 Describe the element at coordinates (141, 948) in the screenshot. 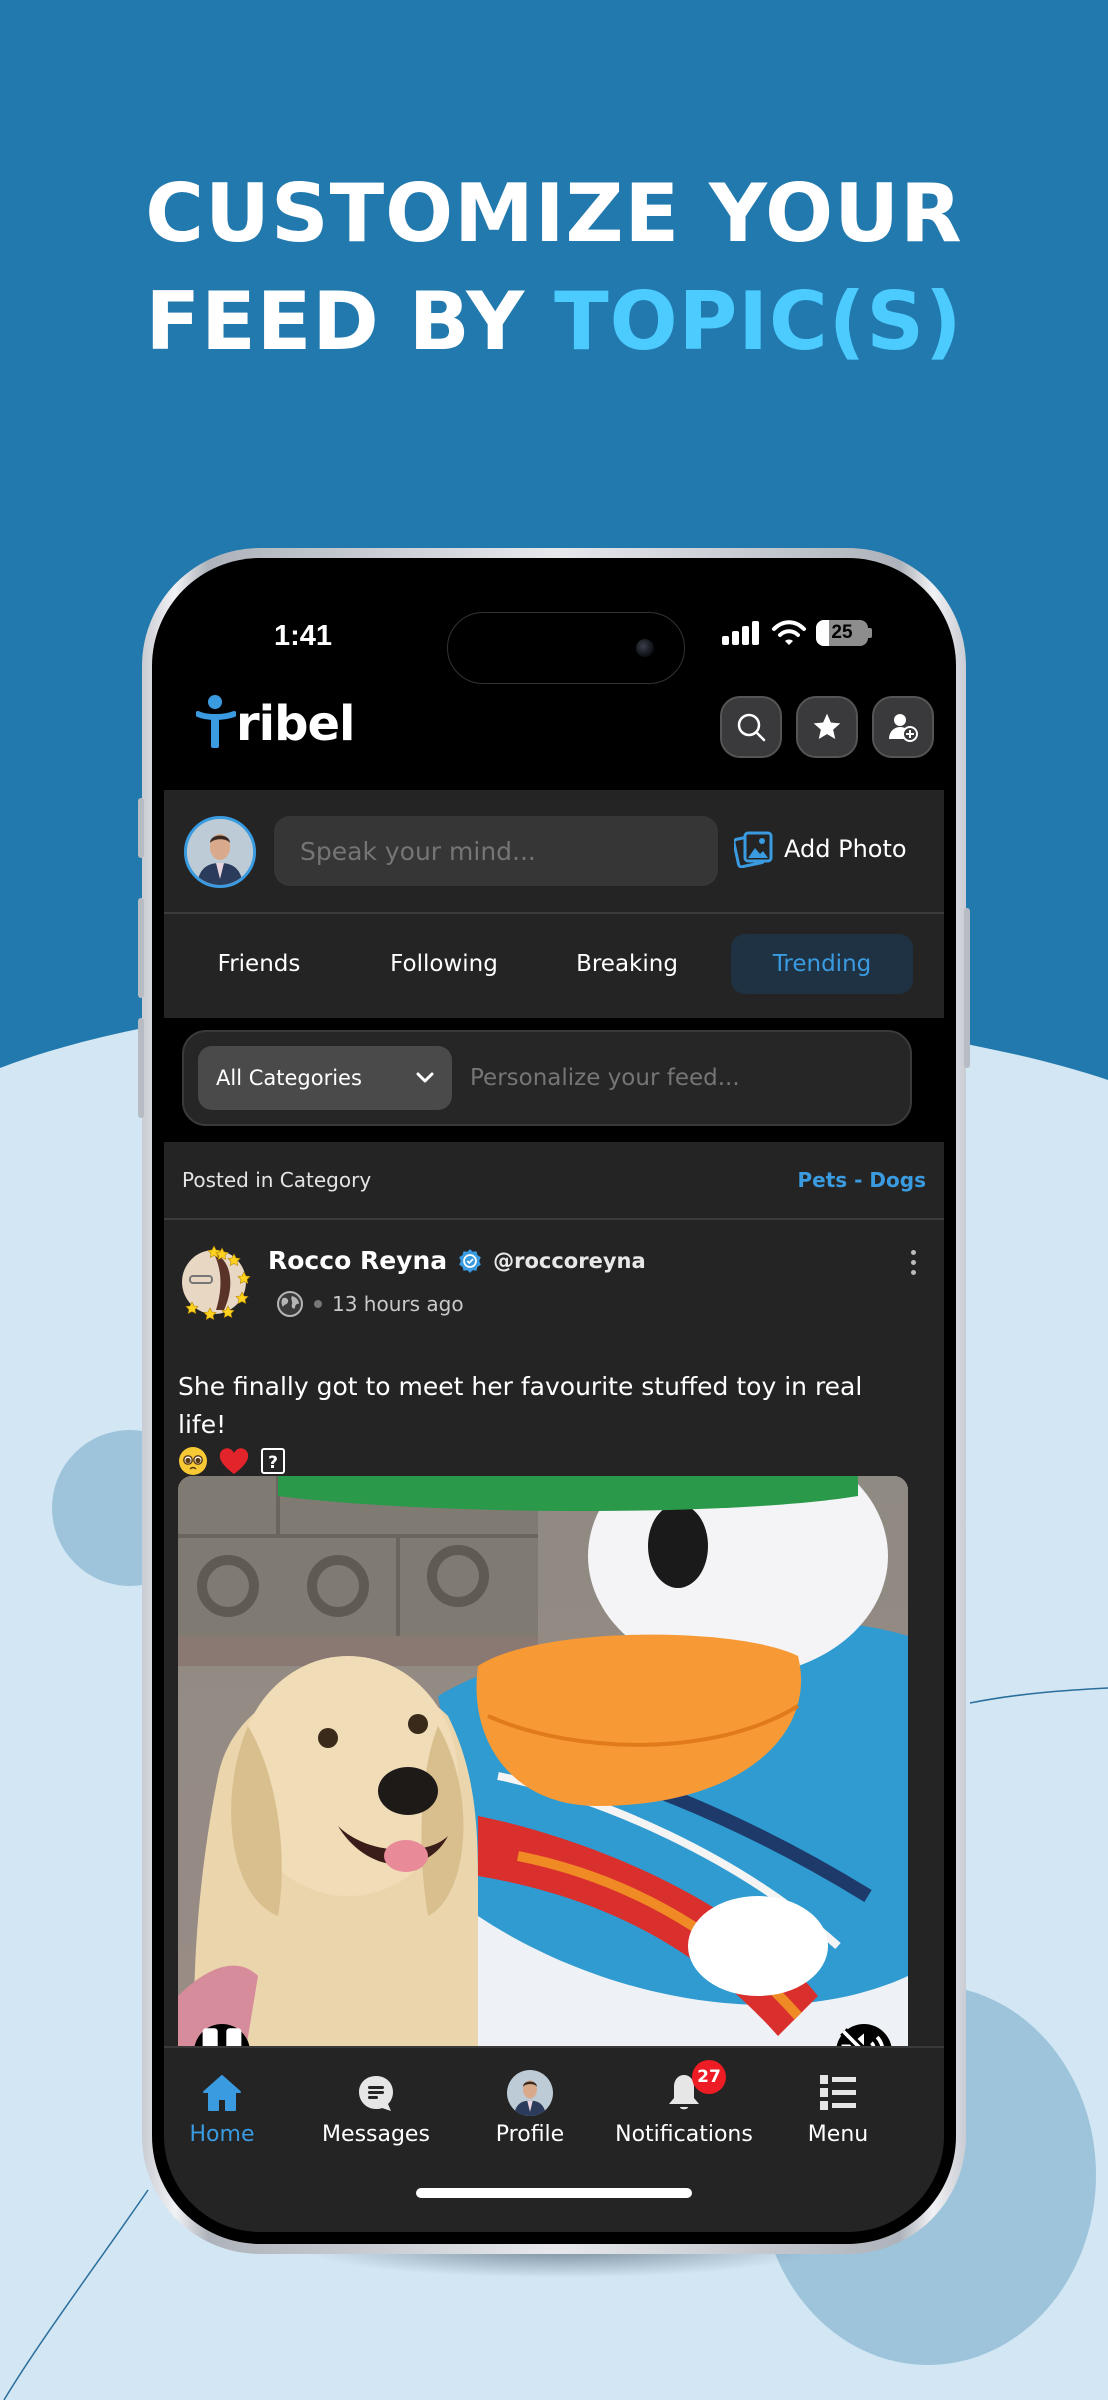

I see `phone-volume-up` at that location.